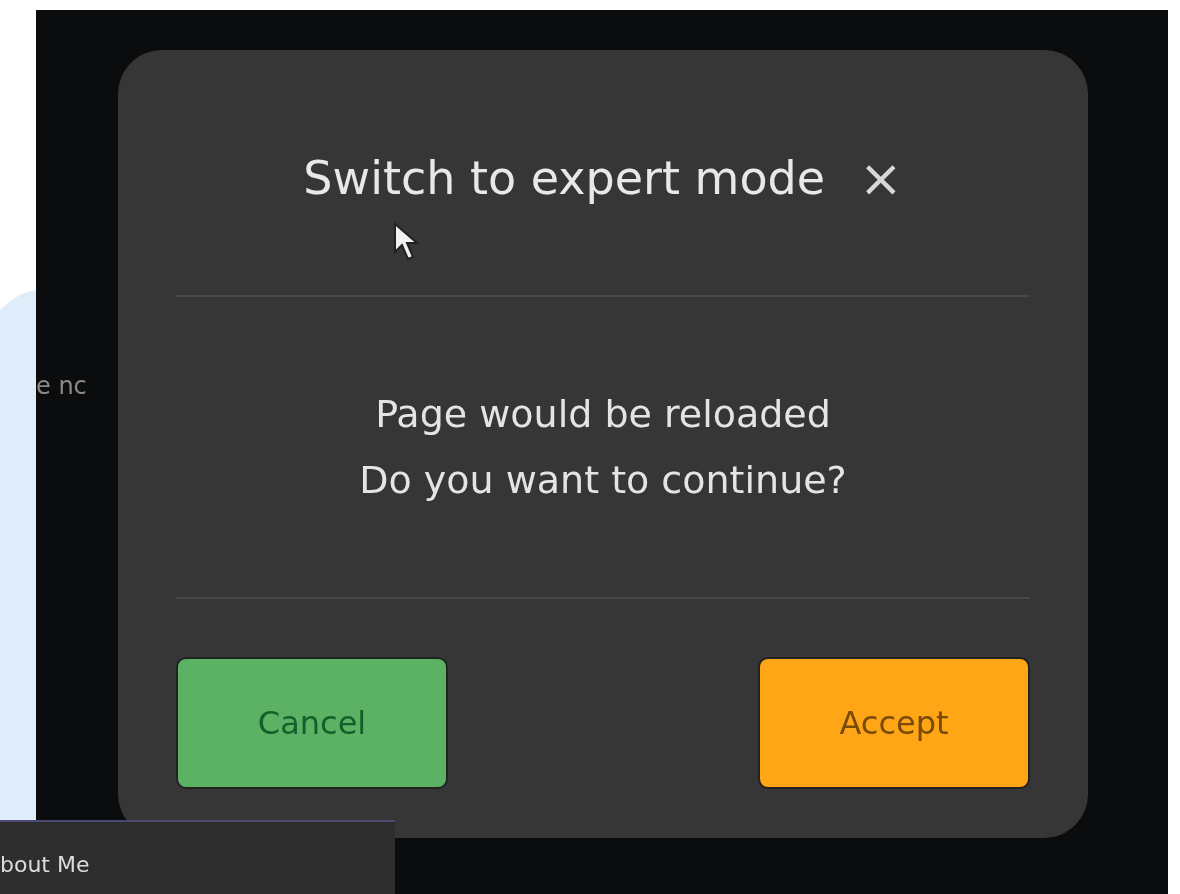 The width and height of the screenshot is (1180, 894). Describe the element at coordinates (61, 386) in the screenshot. I see `backdrop-text: e nc` at that location.